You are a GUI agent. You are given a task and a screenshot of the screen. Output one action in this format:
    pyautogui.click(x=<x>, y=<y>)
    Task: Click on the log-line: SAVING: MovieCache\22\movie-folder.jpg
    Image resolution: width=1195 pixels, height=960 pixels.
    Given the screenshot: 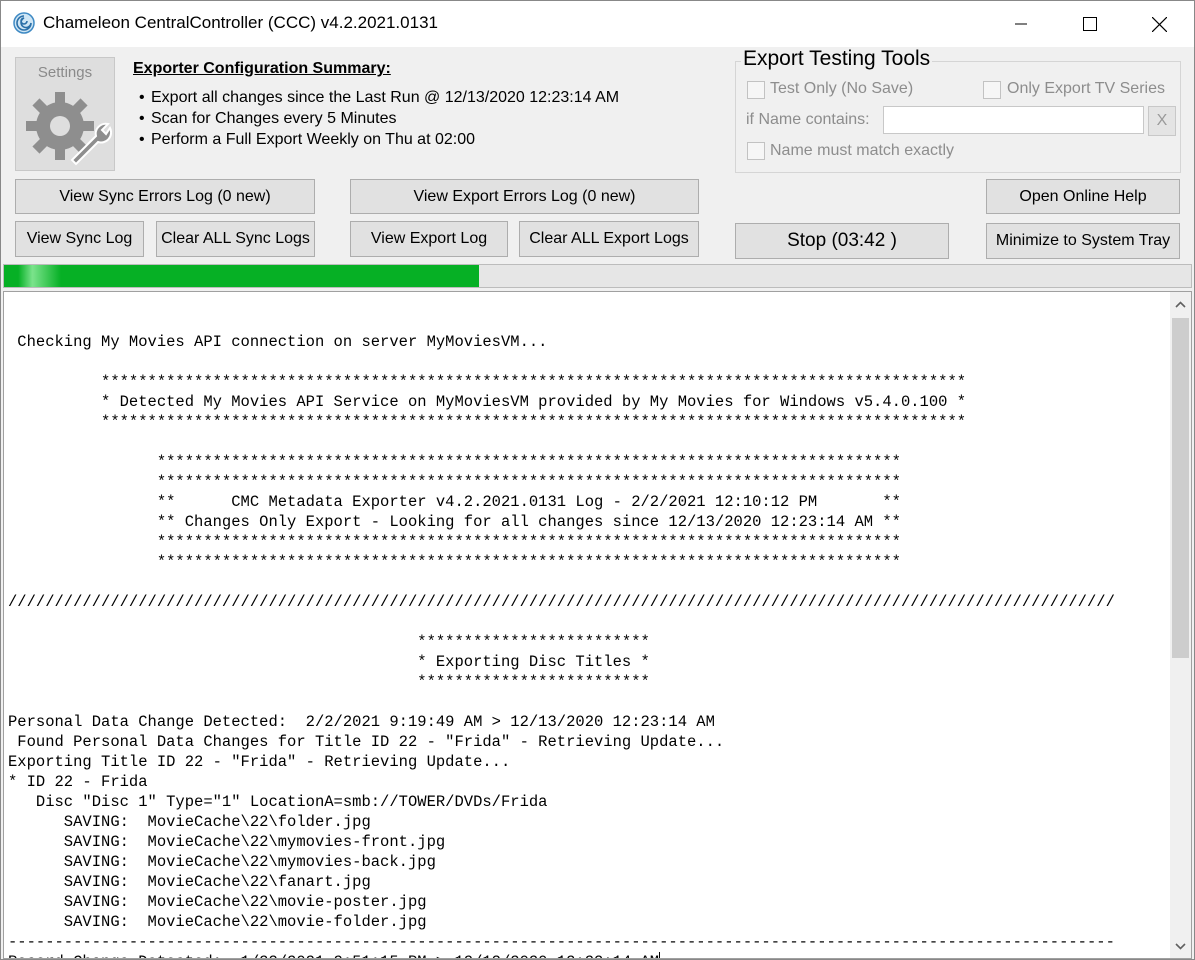 What is the action you would take?
    pyautogui.click(x=217, y=922)
    